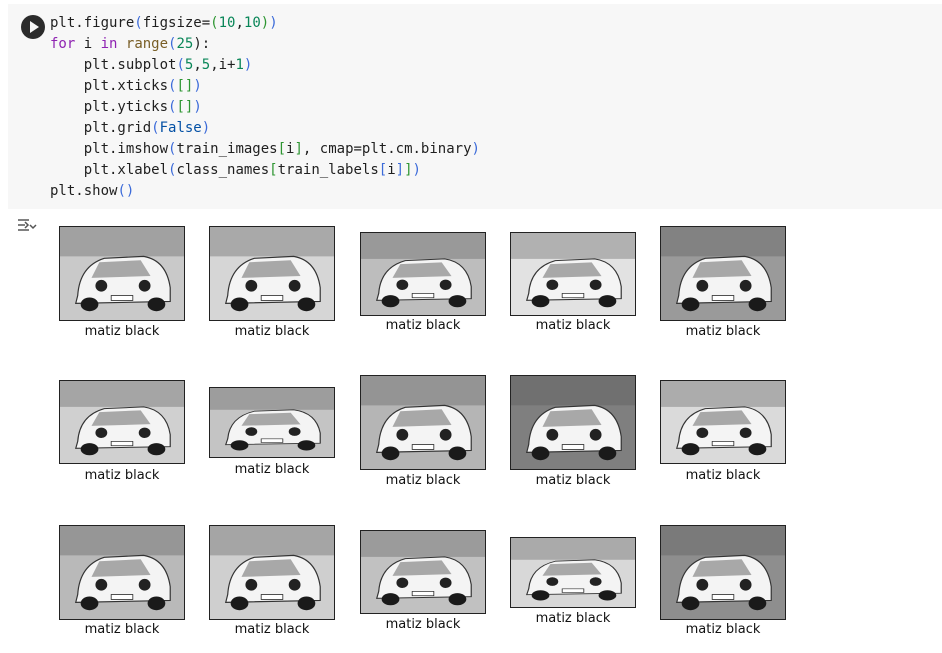 This screenshot has height=653, width=942. I want to click on output-toggle-icon, so click(27, 225).